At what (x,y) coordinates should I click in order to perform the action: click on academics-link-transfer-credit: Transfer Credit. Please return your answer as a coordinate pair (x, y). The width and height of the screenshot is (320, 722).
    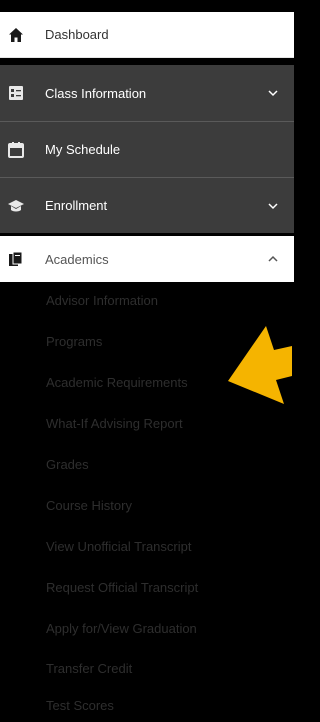
    Looking at the image, I should click on (147, 668).